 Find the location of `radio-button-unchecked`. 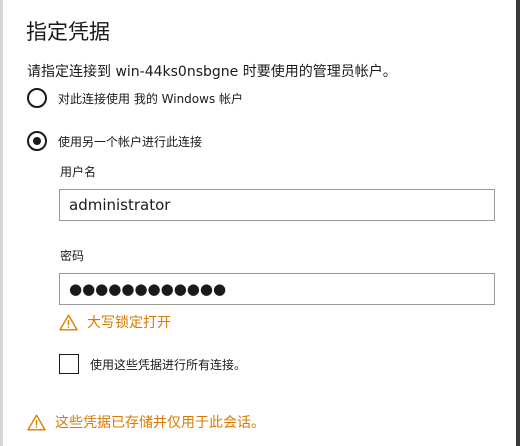

radio-button-unchecked is located at coordinates (37, 98).